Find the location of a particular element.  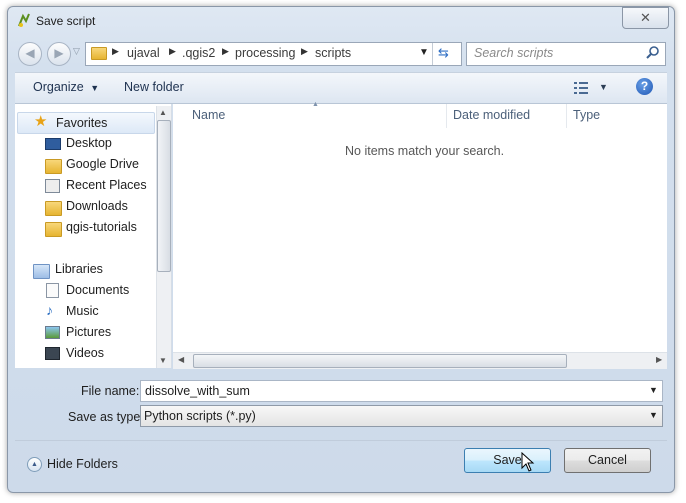

organize-button: Organize ▼ is located at coordinates (66, 87).